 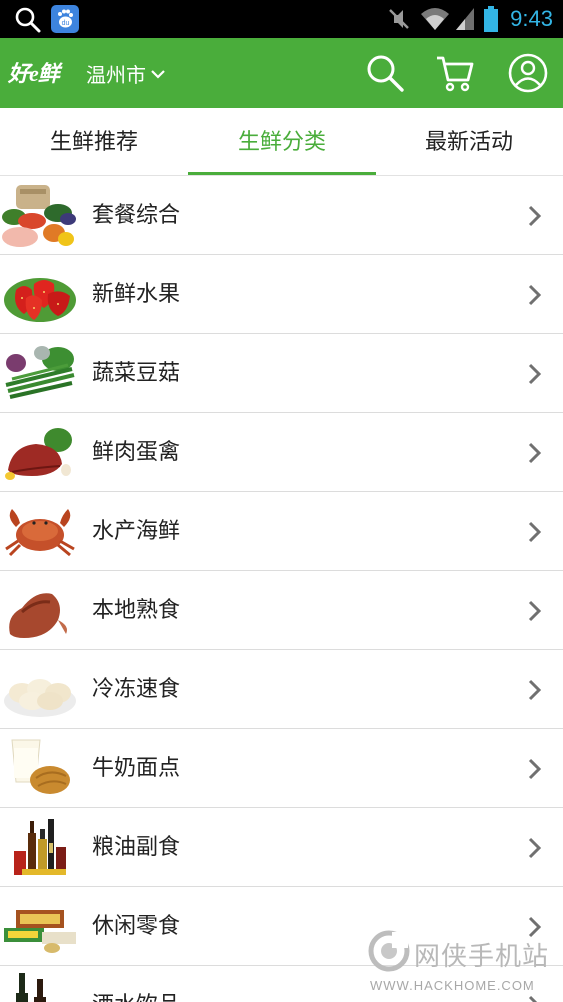 I want to click on list-item: 本地熟食, so click(x=281, y=610).